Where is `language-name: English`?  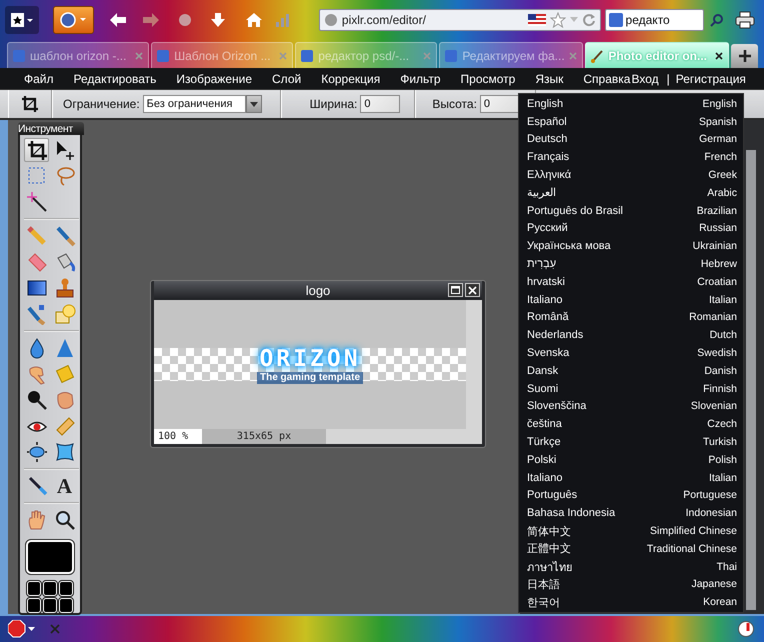
language-name: English is located at coordinates (545, 104).